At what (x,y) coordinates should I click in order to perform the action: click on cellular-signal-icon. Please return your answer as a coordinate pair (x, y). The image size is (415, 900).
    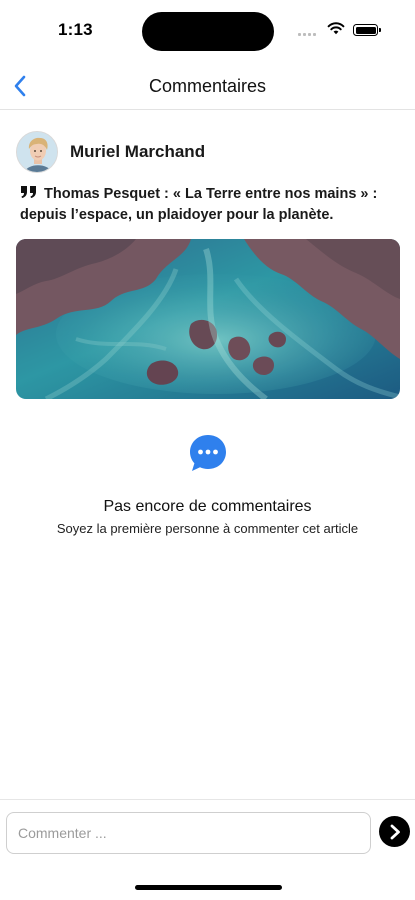
    Looking at the image, I should click on (309, 32).